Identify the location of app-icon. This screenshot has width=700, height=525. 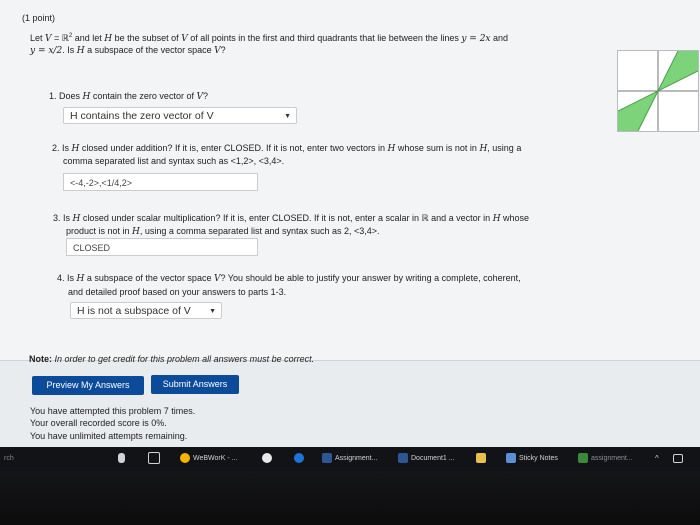
(583, 458).